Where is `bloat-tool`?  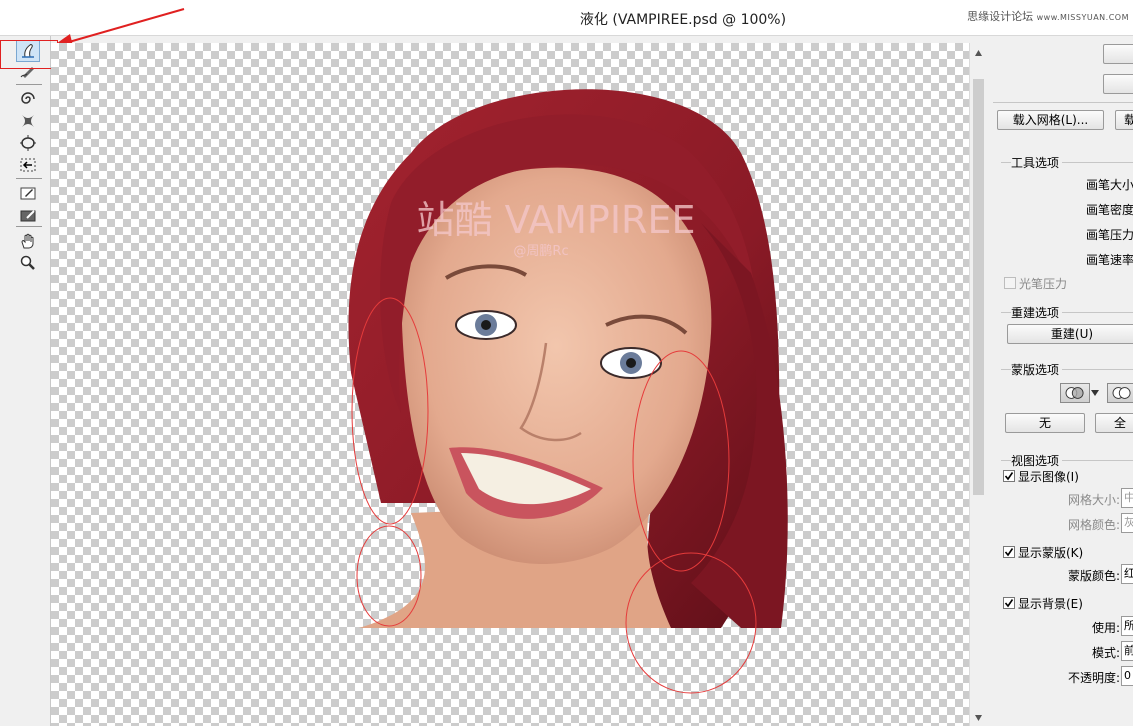 bloat-tool is located at coordinates (28, 143).